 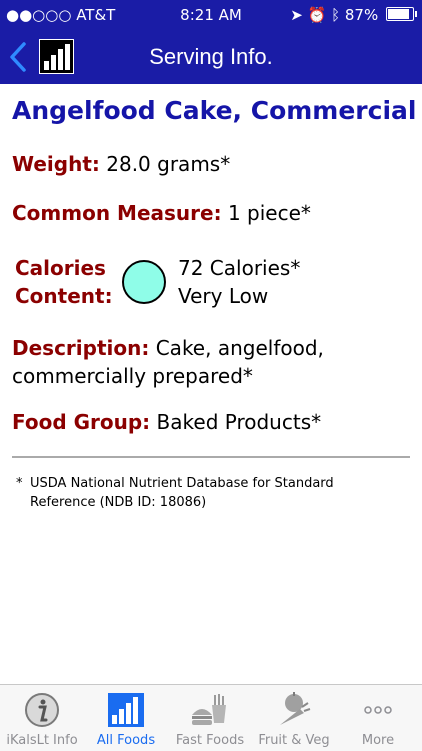 I want to click on weight-value: 28.0 grams*, so click(x=168, y=164).